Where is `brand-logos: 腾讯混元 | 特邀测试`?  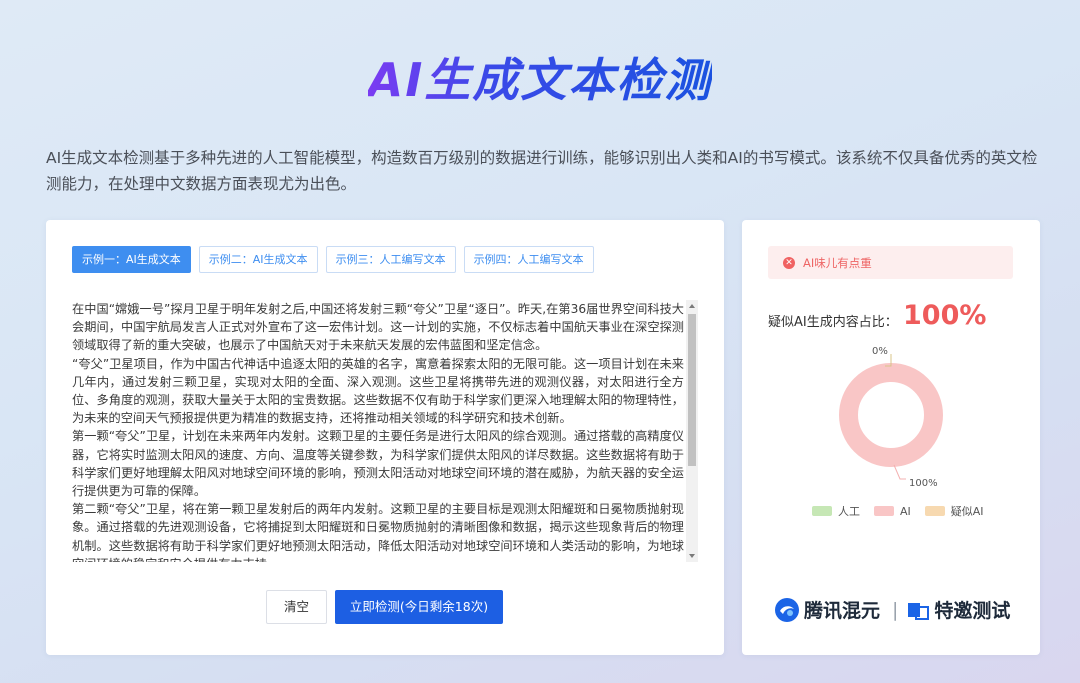 brand-logos: 腾讯混元 | 特邀测试 is located at coordinates (892, 609).